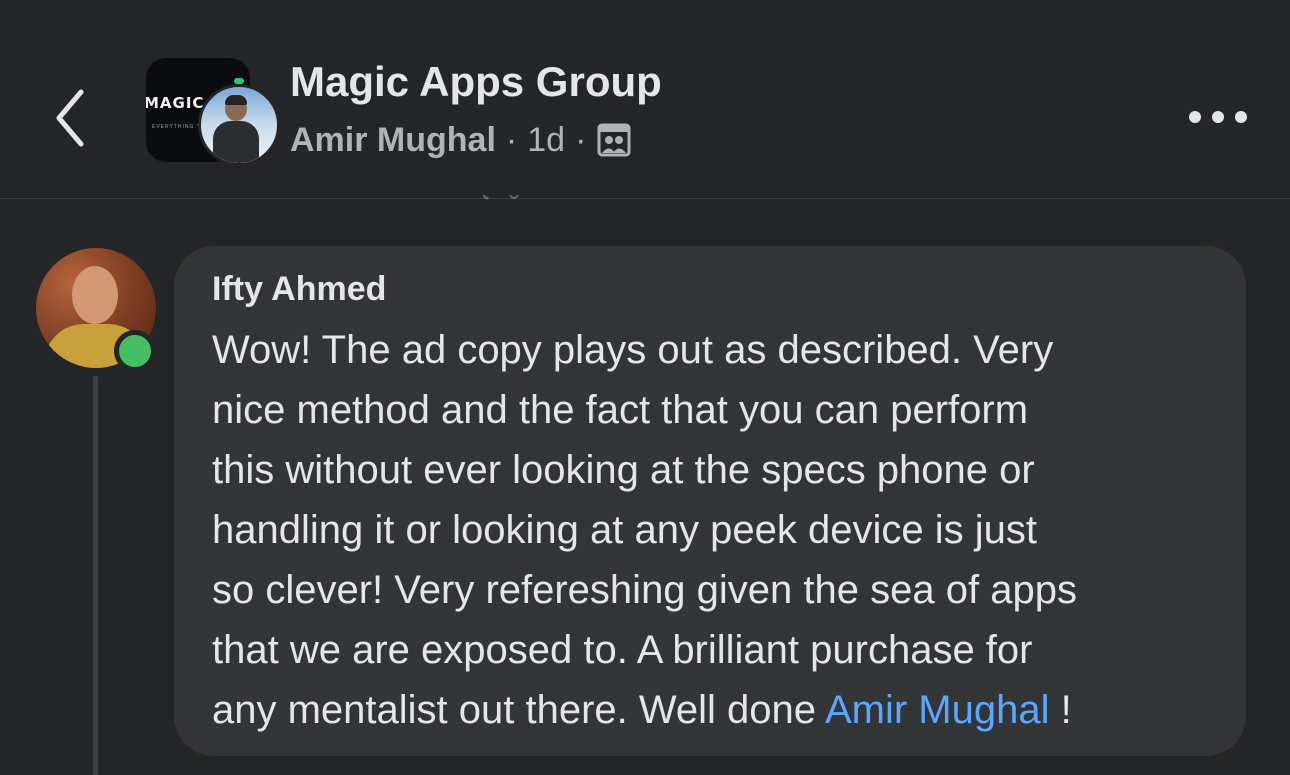 The height and width of the screenshot is (775, 1290). Describe the element at coordinates (95, 295) in the screenshot. I see `avatar-face` at that location.